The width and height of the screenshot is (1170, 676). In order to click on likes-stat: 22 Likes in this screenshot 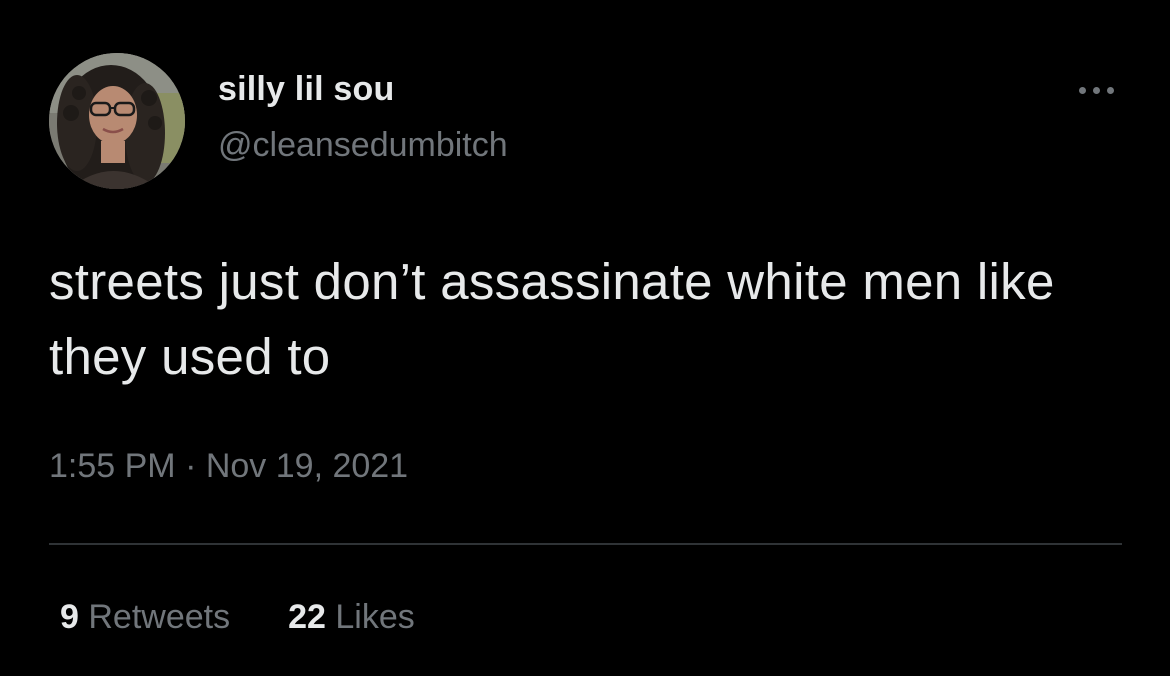, I will do `click(351, 617)`.